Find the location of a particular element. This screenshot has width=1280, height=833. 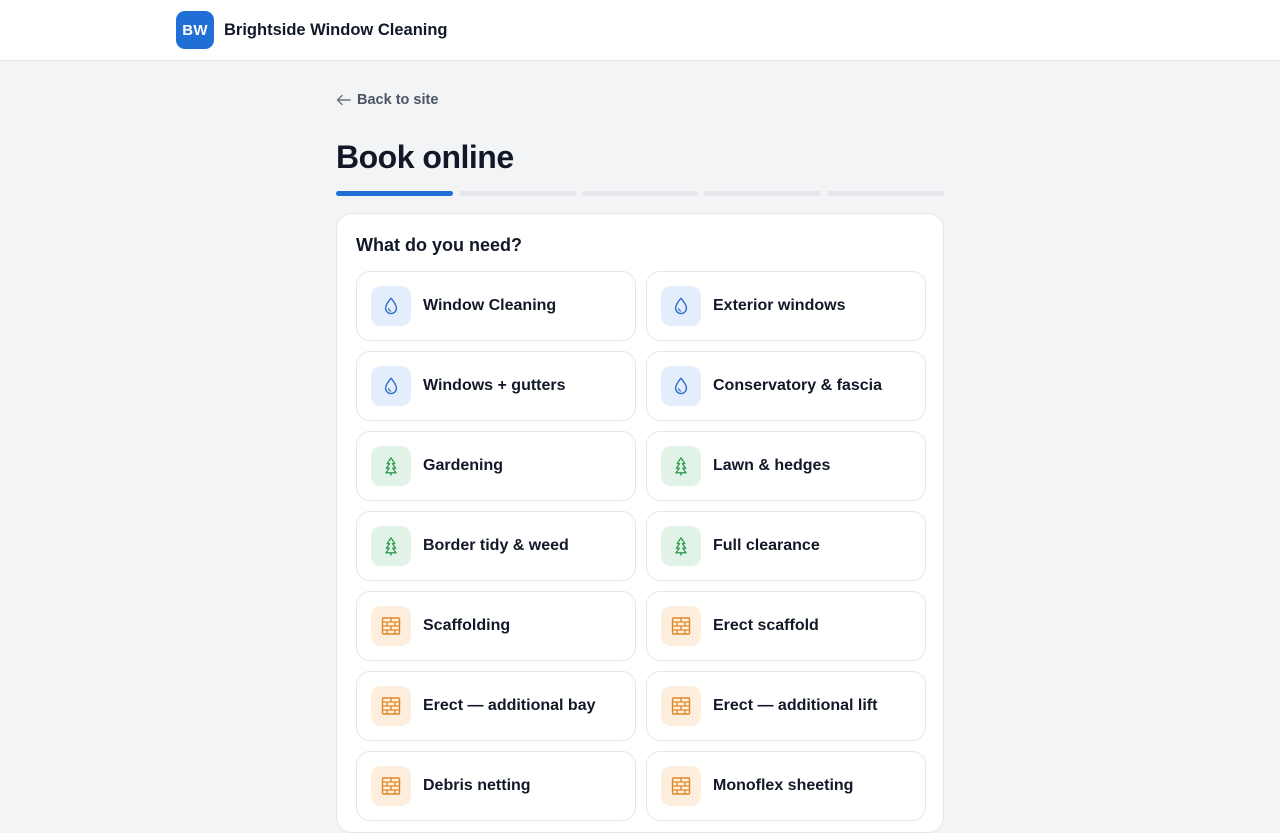

service-option-label: Lawn & hedges is located at coordinates (772, 465).